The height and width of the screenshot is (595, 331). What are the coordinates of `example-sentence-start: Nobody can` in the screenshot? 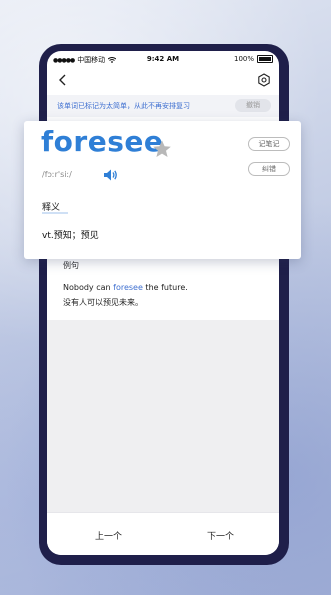 It's located at (88, 287).